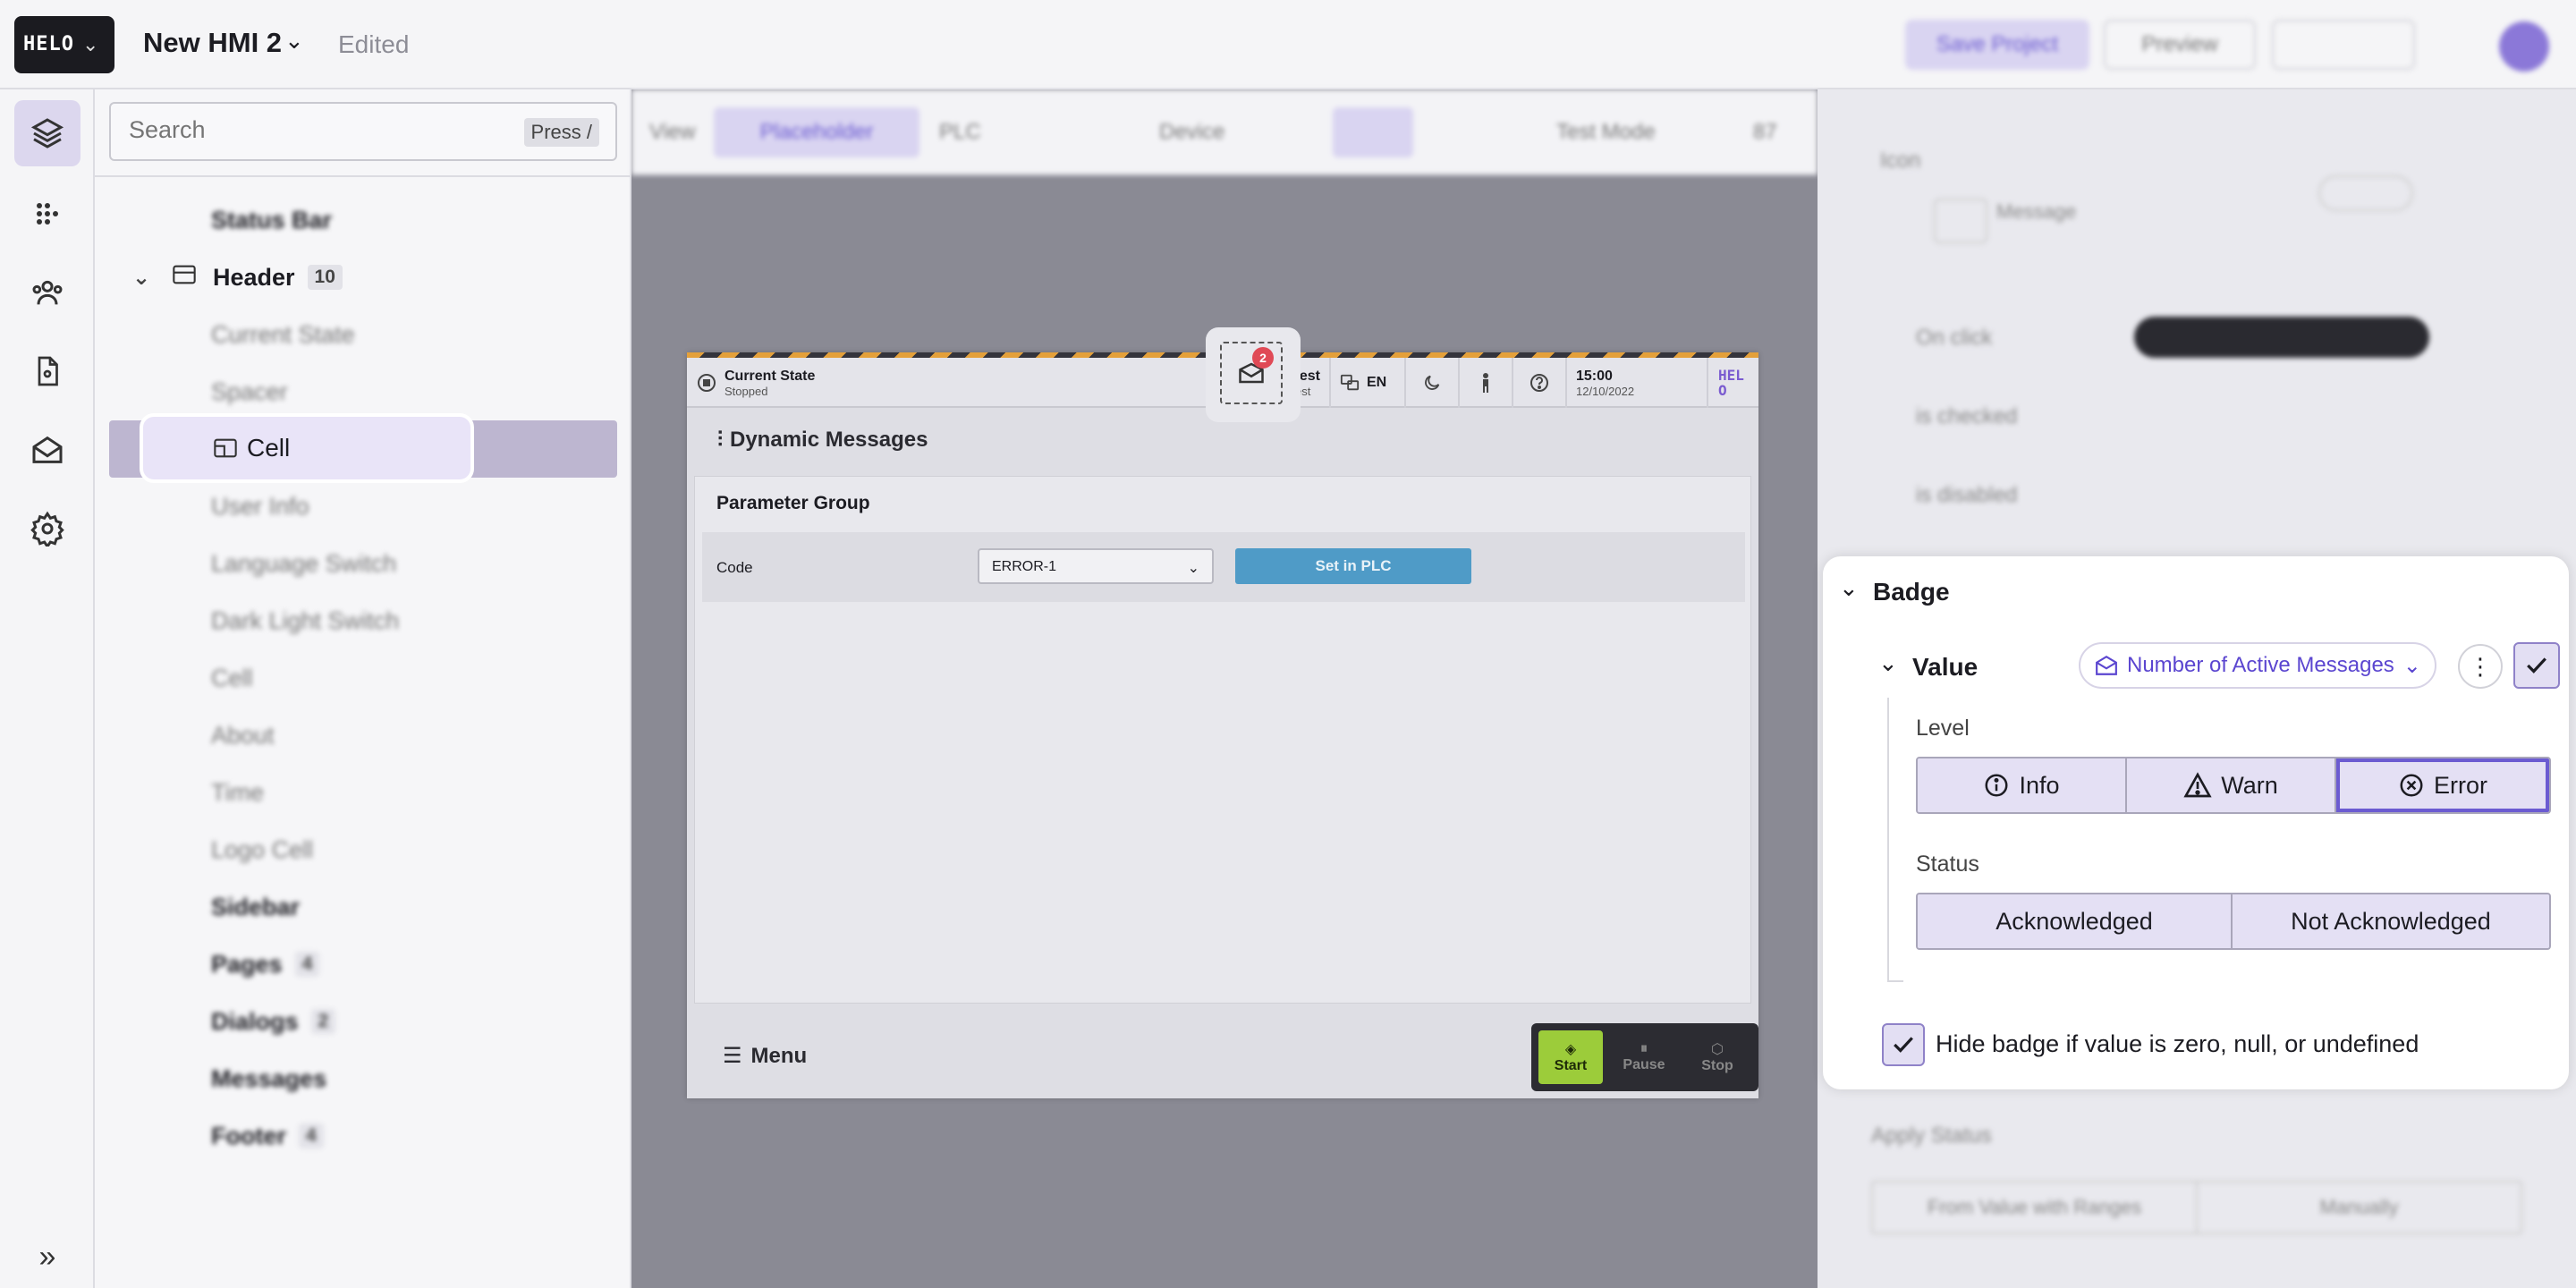  What do you see at coordinates (363, 620) in the screenshot?
I see `tree-item-dark-light-switch: Dark Light Switch` at bounding box center [363, 620].